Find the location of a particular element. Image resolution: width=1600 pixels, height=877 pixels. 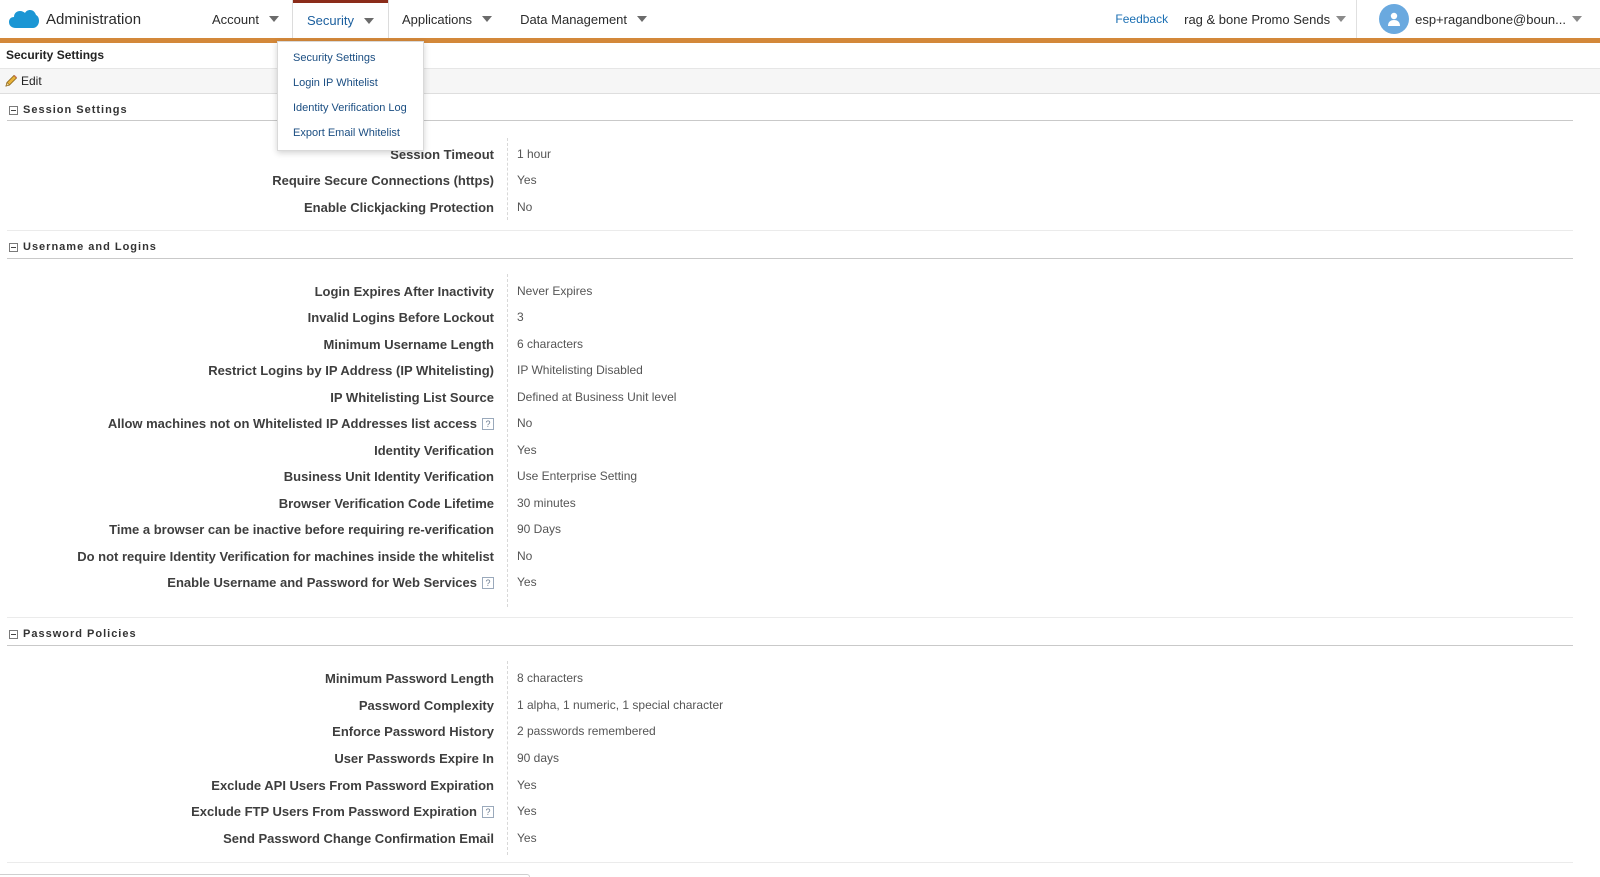

setting-value: IP Whitelisting Disabled is located at coordinates (580, 370).